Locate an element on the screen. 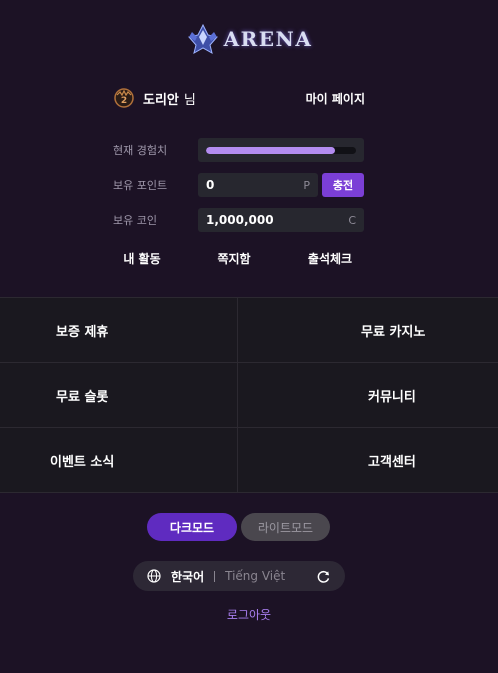  menu-guarantee-partners: 보증 제휴 is located at coordinates (119, 330).